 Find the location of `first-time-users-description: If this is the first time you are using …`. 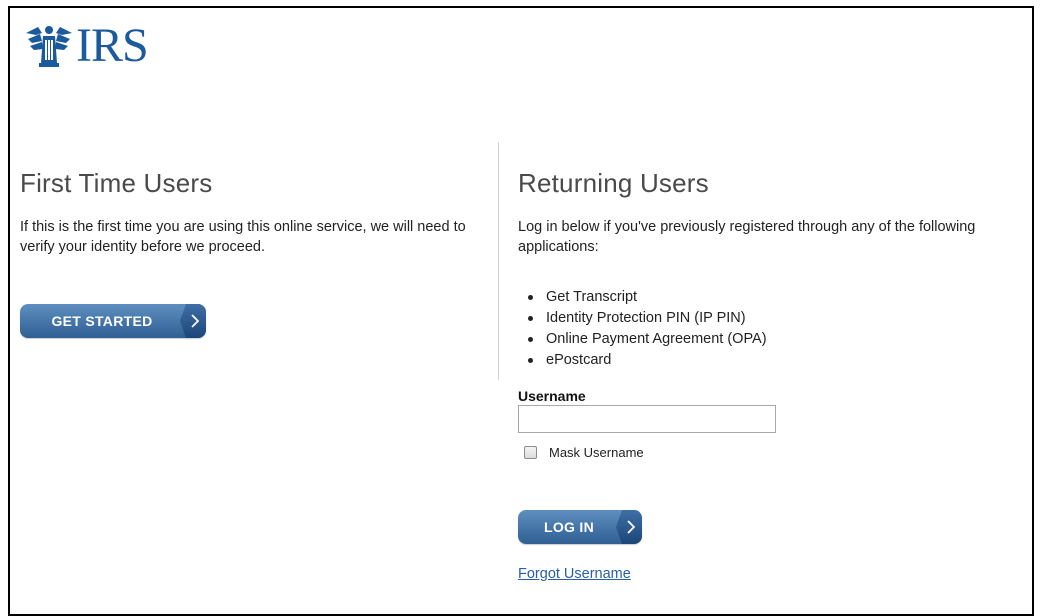

first-time-users-description: If this is the first time you are using … is located at coordinates (243, 237).